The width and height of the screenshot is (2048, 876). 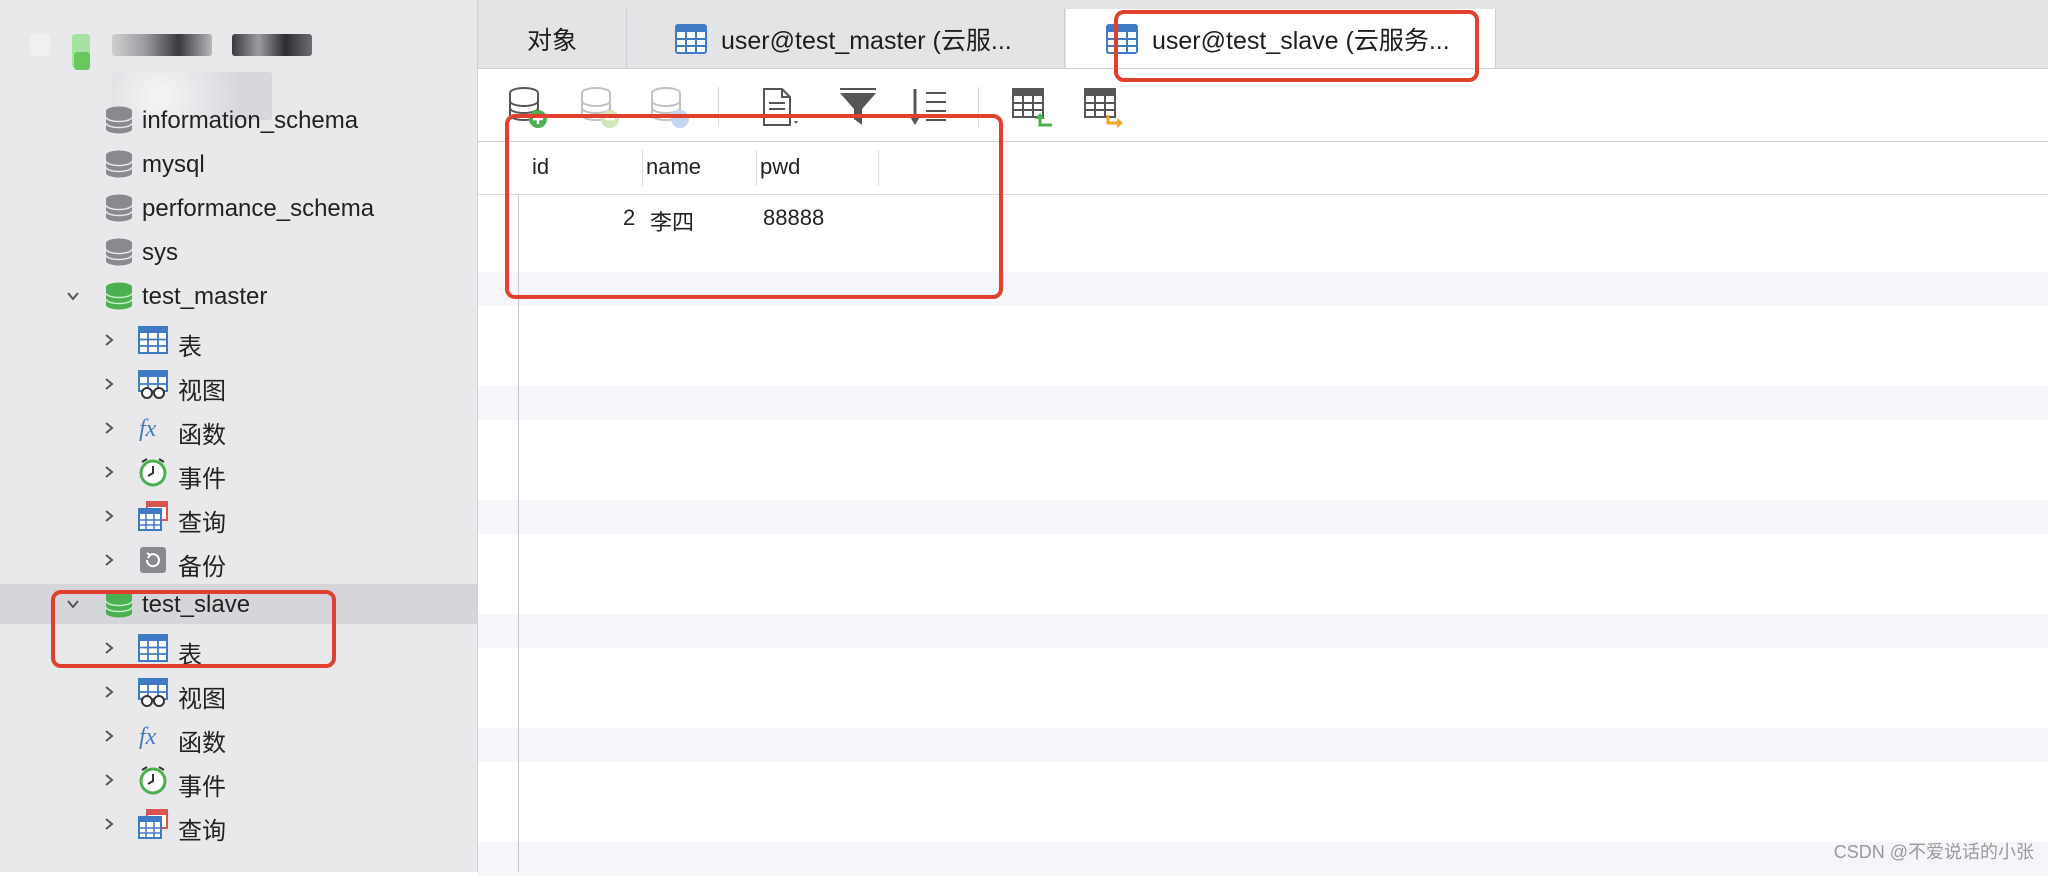 I want to click on sidebar-item-mysql: mysql, so click(x=238, y=164).